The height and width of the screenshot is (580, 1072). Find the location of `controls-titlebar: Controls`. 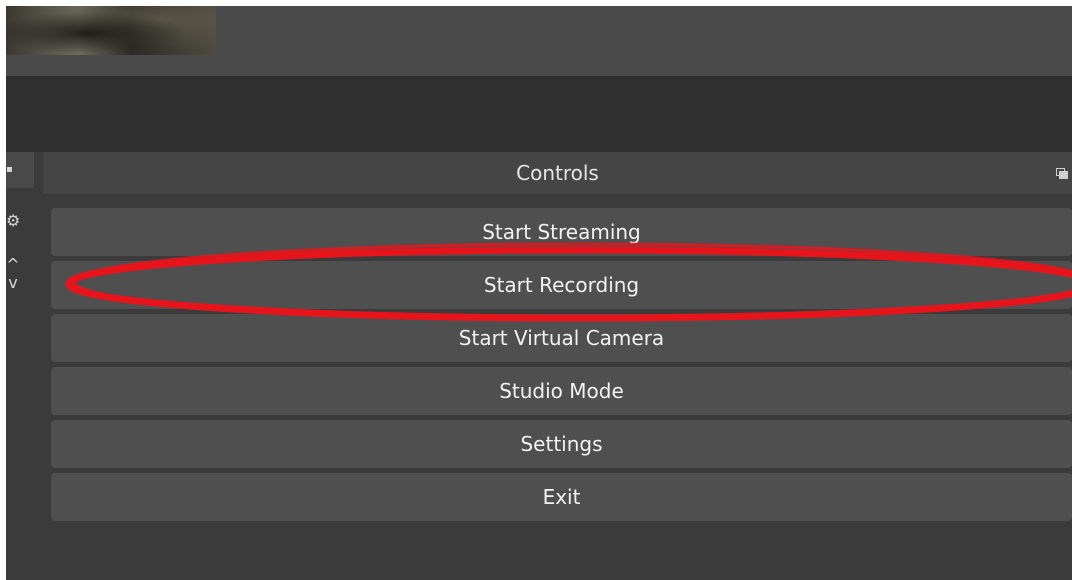

controls-titlebar: Controls is located at coordinates (557, 173).